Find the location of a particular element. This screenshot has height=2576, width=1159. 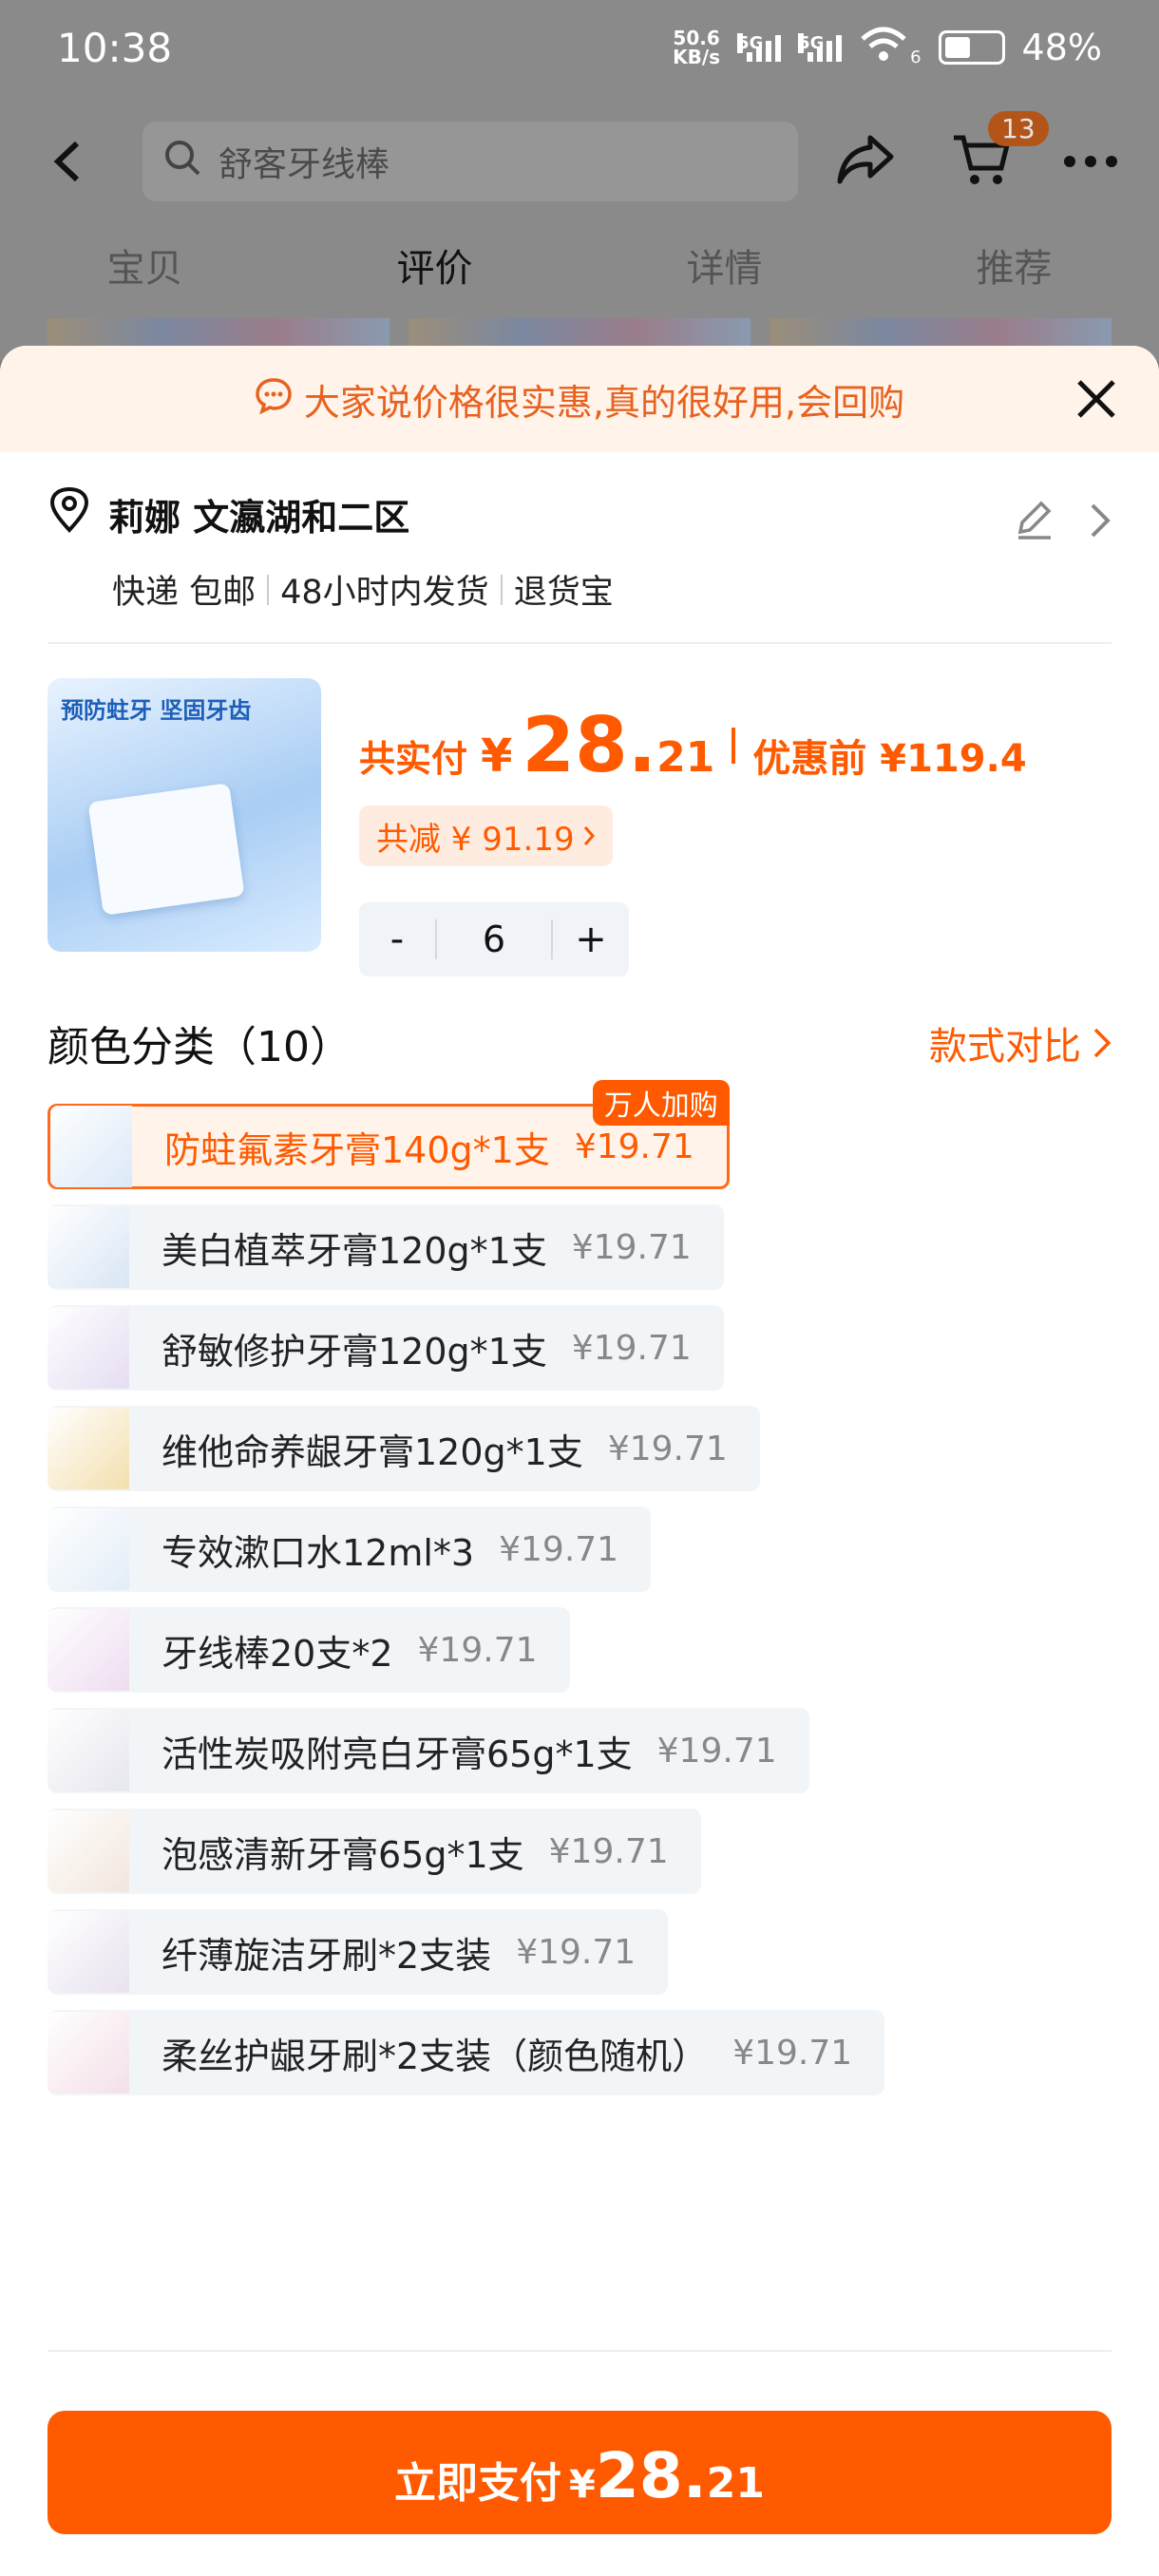

tab-details: 详情 is located at coordinates (724, 270).